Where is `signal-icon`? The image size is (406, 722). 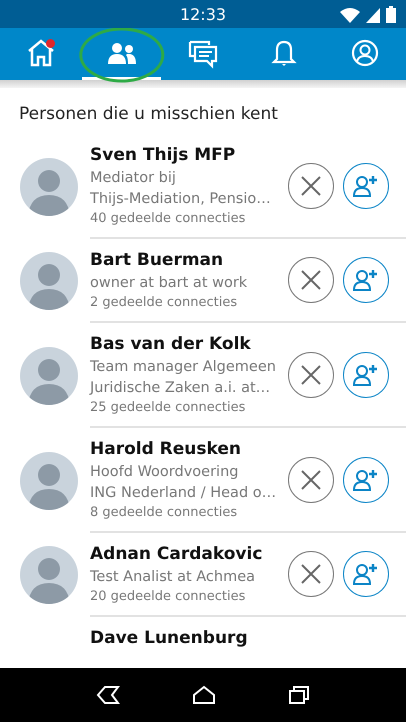
signal-icon is located at coordinates (373, 15).